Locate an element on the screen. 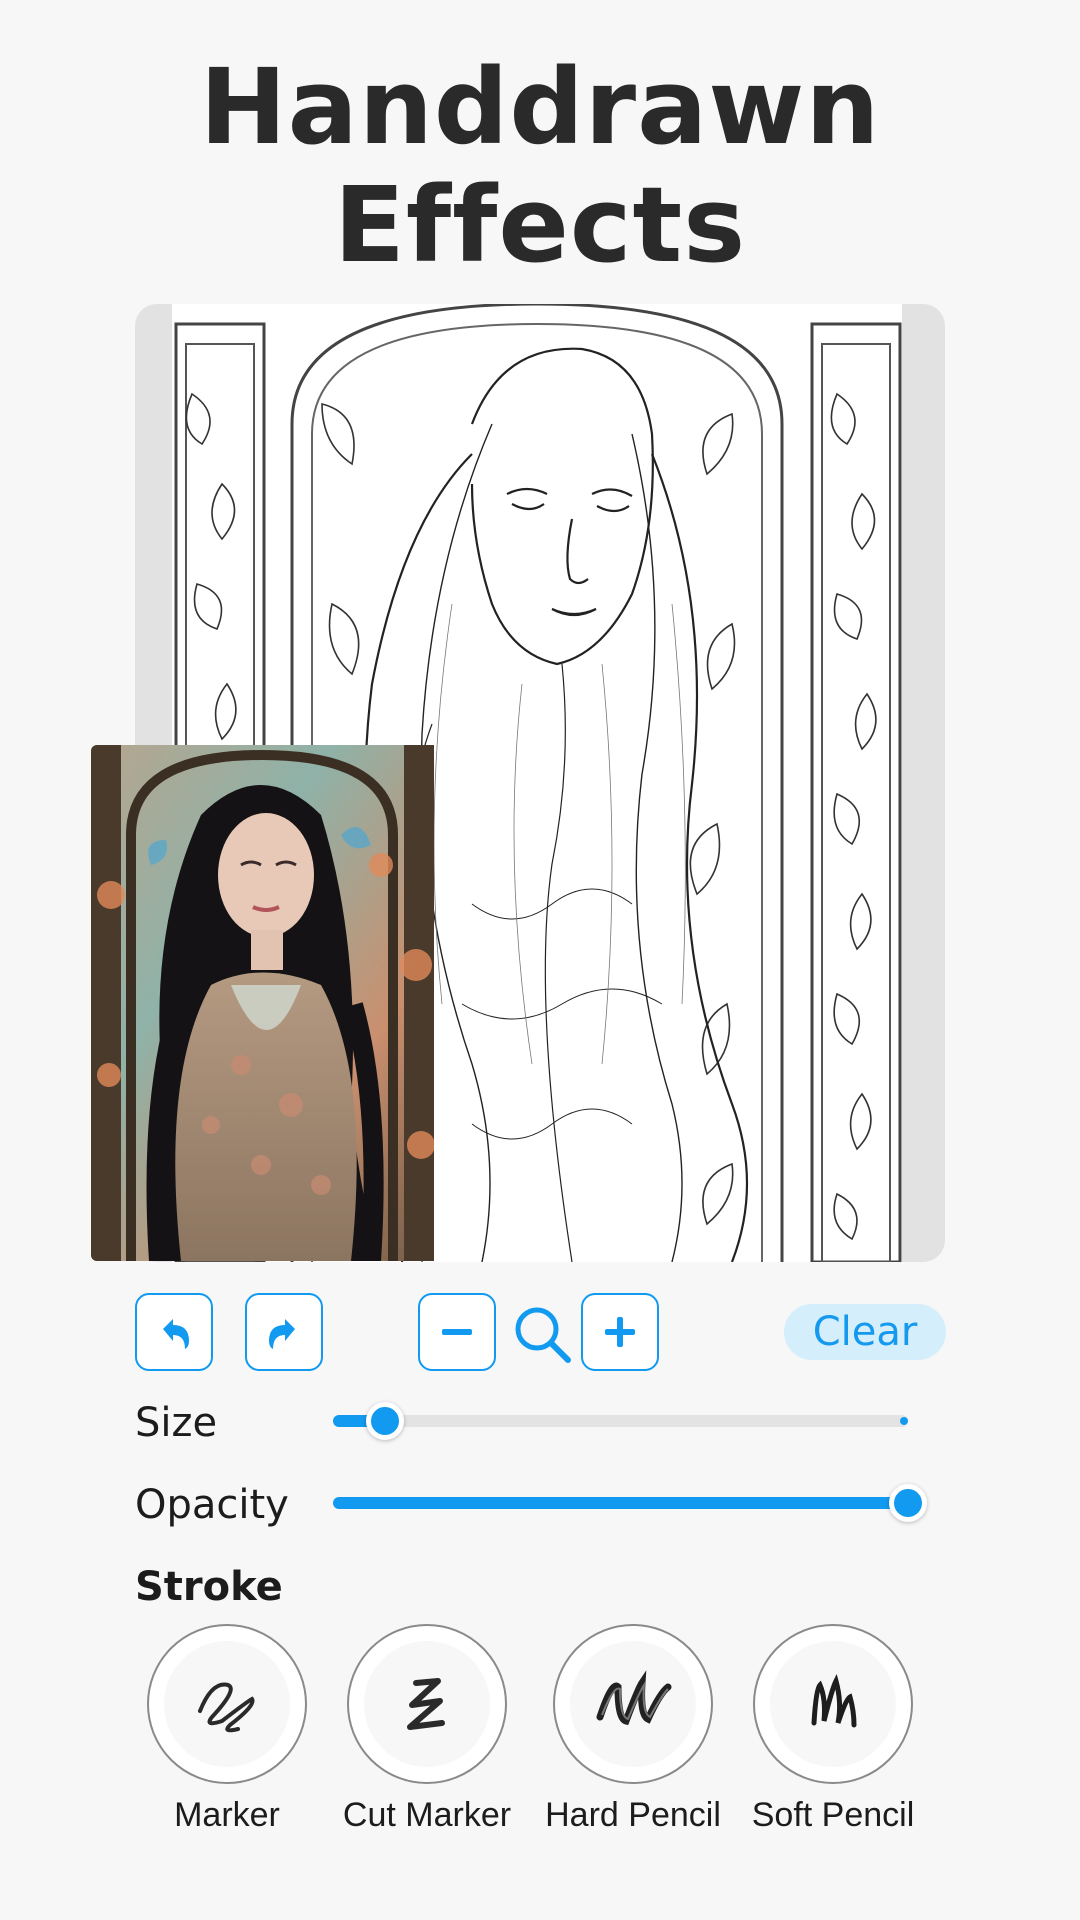 This screenshot has width=1080, height=1920. cut-marker-stroke-icon is located at coordinates (426, 1704).